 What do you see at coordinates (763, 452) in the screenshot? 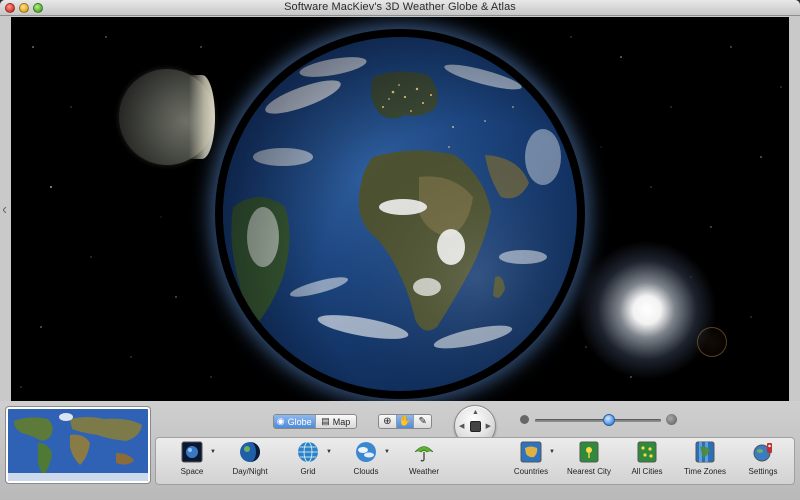
I see `settings-icon` at bounding box center [763, 452].